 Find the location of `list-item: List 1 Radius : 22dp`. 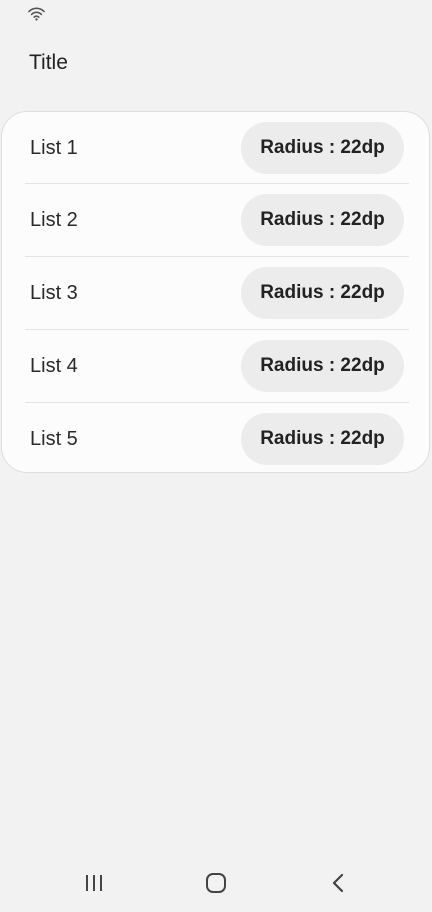

list-item: List 1 Radius : 22dp is located at coordinates (215, 148).